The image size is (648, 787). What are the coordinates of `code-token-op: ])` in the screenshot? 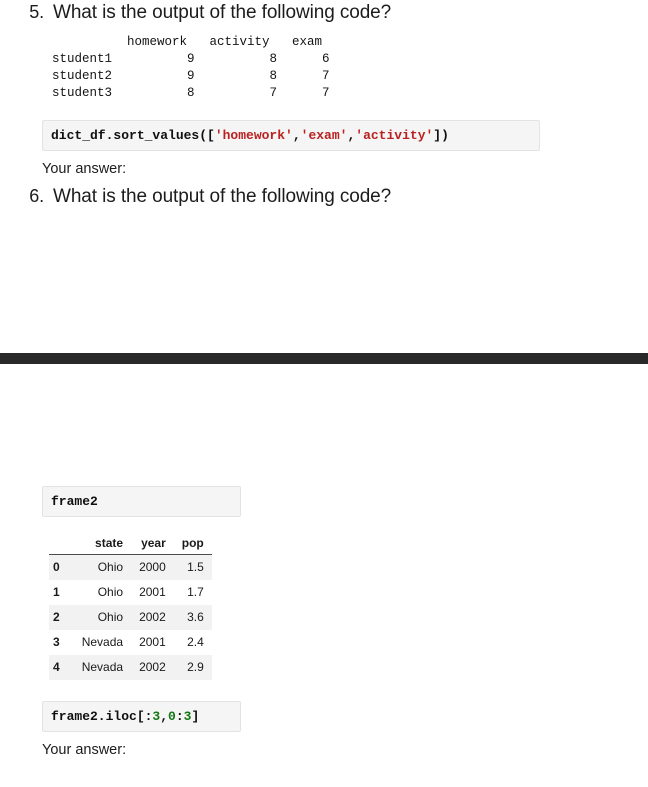 It's located at (441, 135).